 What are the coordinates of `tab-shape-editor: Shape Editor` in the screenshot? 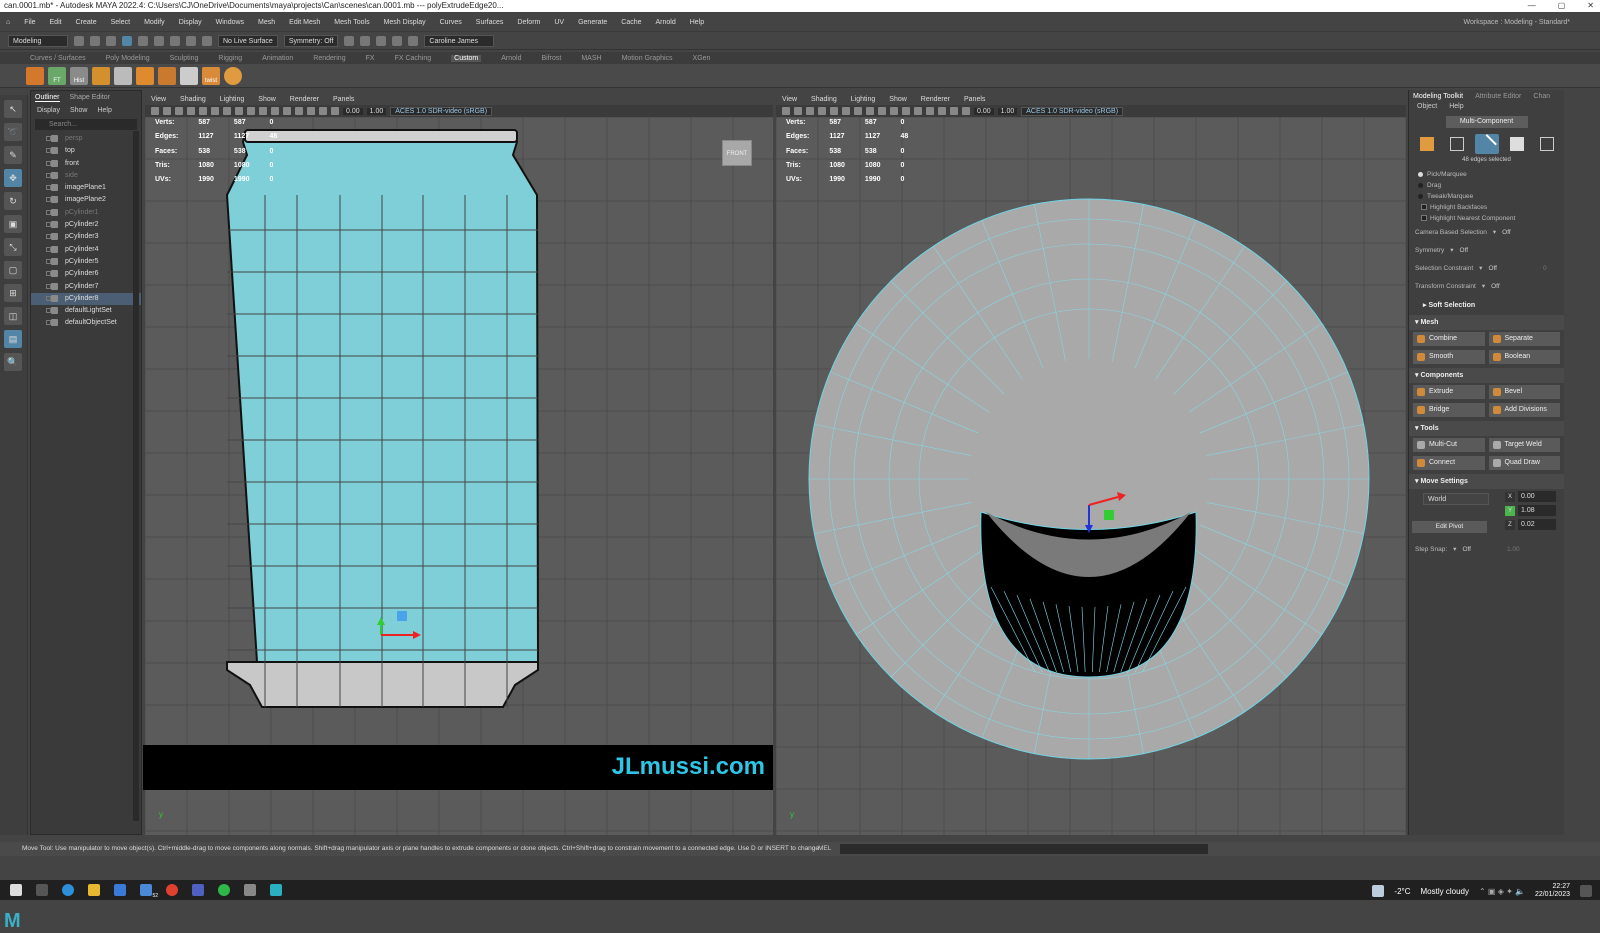 It's located at (90, 98).